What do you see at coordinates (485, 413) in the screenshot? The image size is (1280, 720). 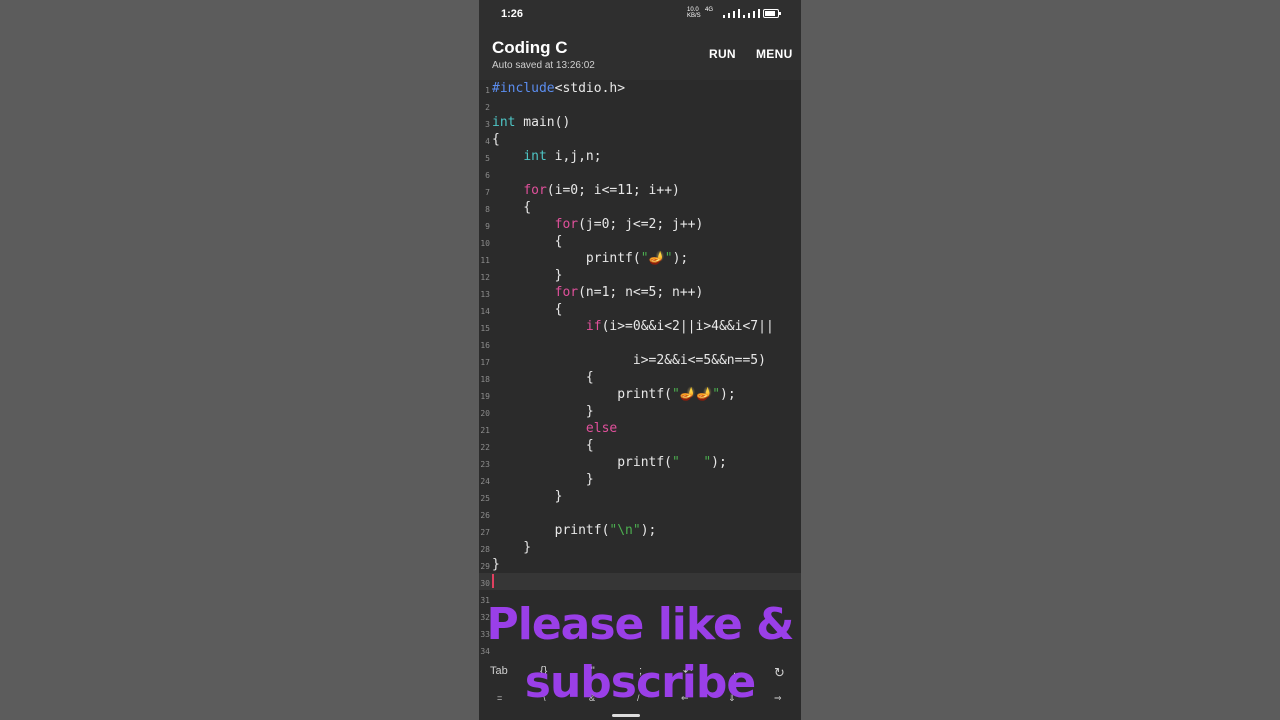 I see `line-number: 20` at bounding box center [485, 413].